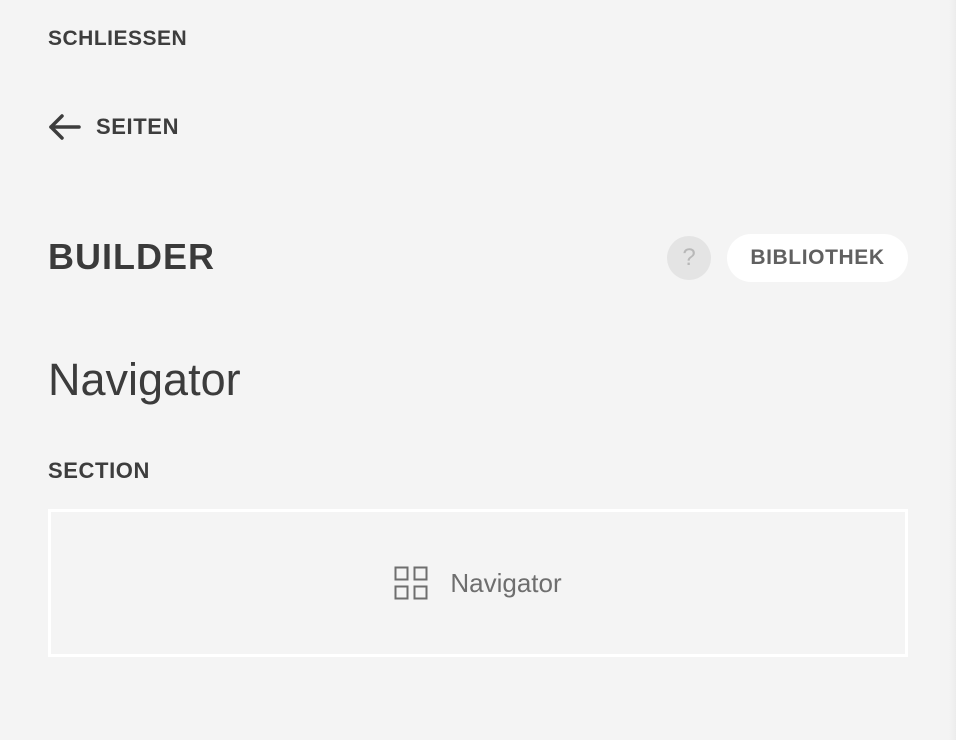  I want to click on library-button: BIBLIOTHEK, so click(817, 258).